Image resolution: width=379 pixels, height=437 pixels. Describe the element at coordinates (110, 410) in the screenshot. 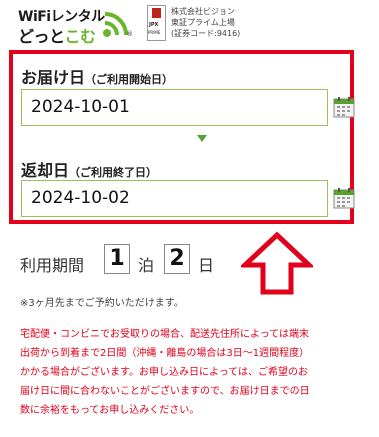

I see `warning-line: 数に余裕をもってお申し込みください。` at that location.